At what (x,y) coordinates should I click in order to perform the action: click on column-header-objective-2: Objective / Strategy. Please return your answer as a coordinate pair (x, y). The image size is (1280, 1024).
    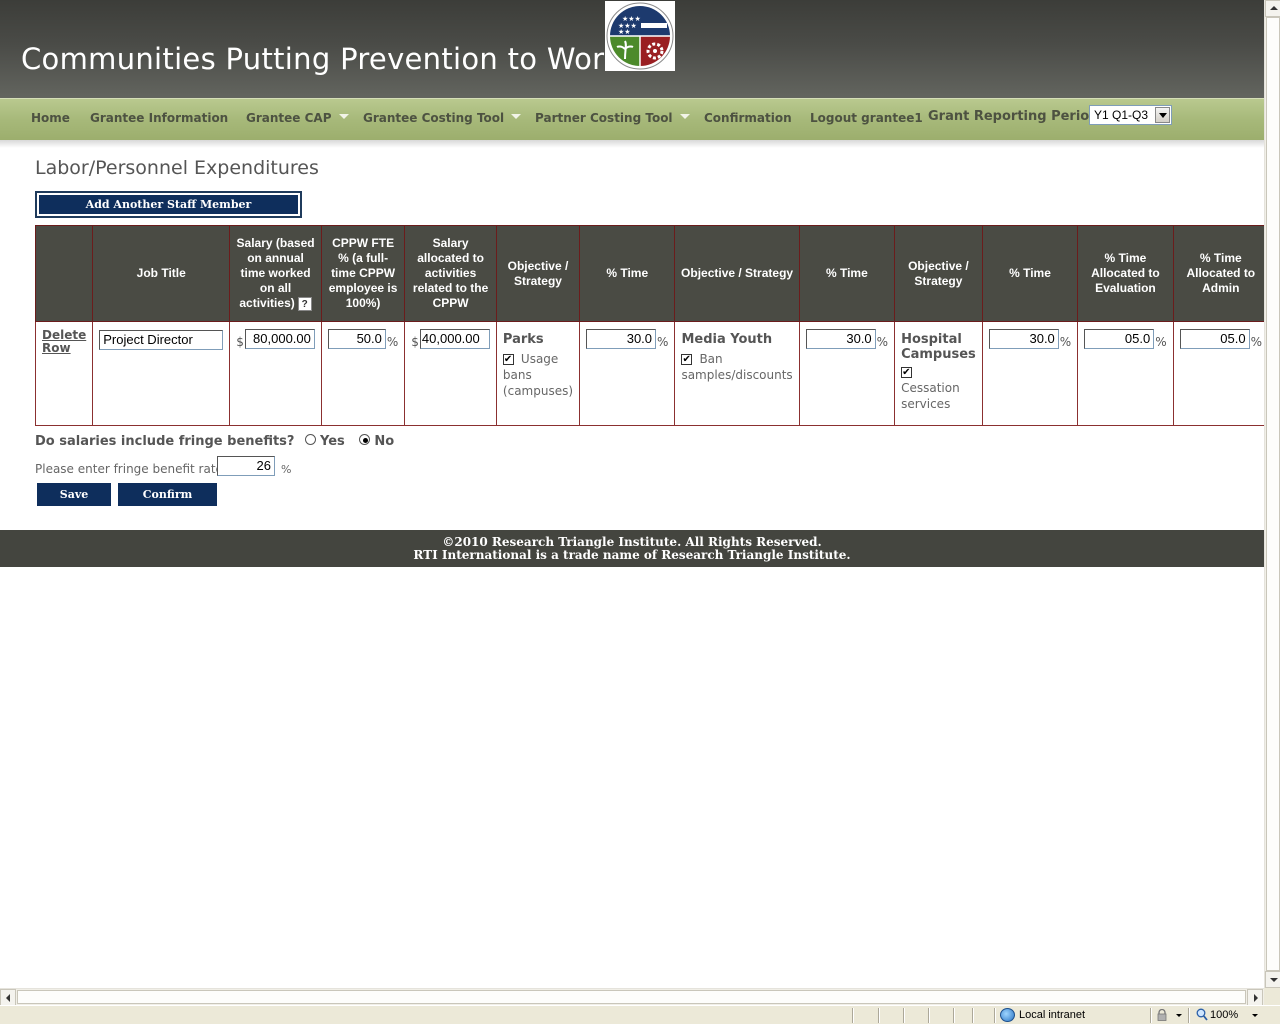
    Looking at the image, I should click on (737, 273).